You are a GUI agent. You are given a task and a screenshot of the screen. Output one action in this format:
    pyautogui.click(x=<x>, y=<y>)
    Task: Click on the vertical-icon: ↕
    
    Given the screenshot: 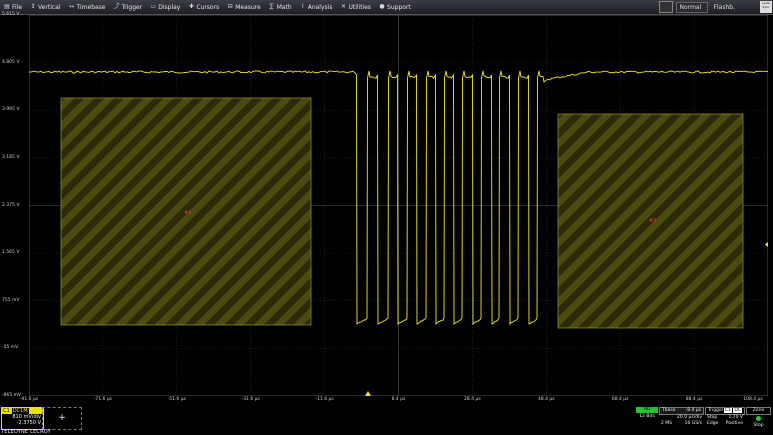 What is the action you would take?
    pyautogui.click(x=33, y=6)
    